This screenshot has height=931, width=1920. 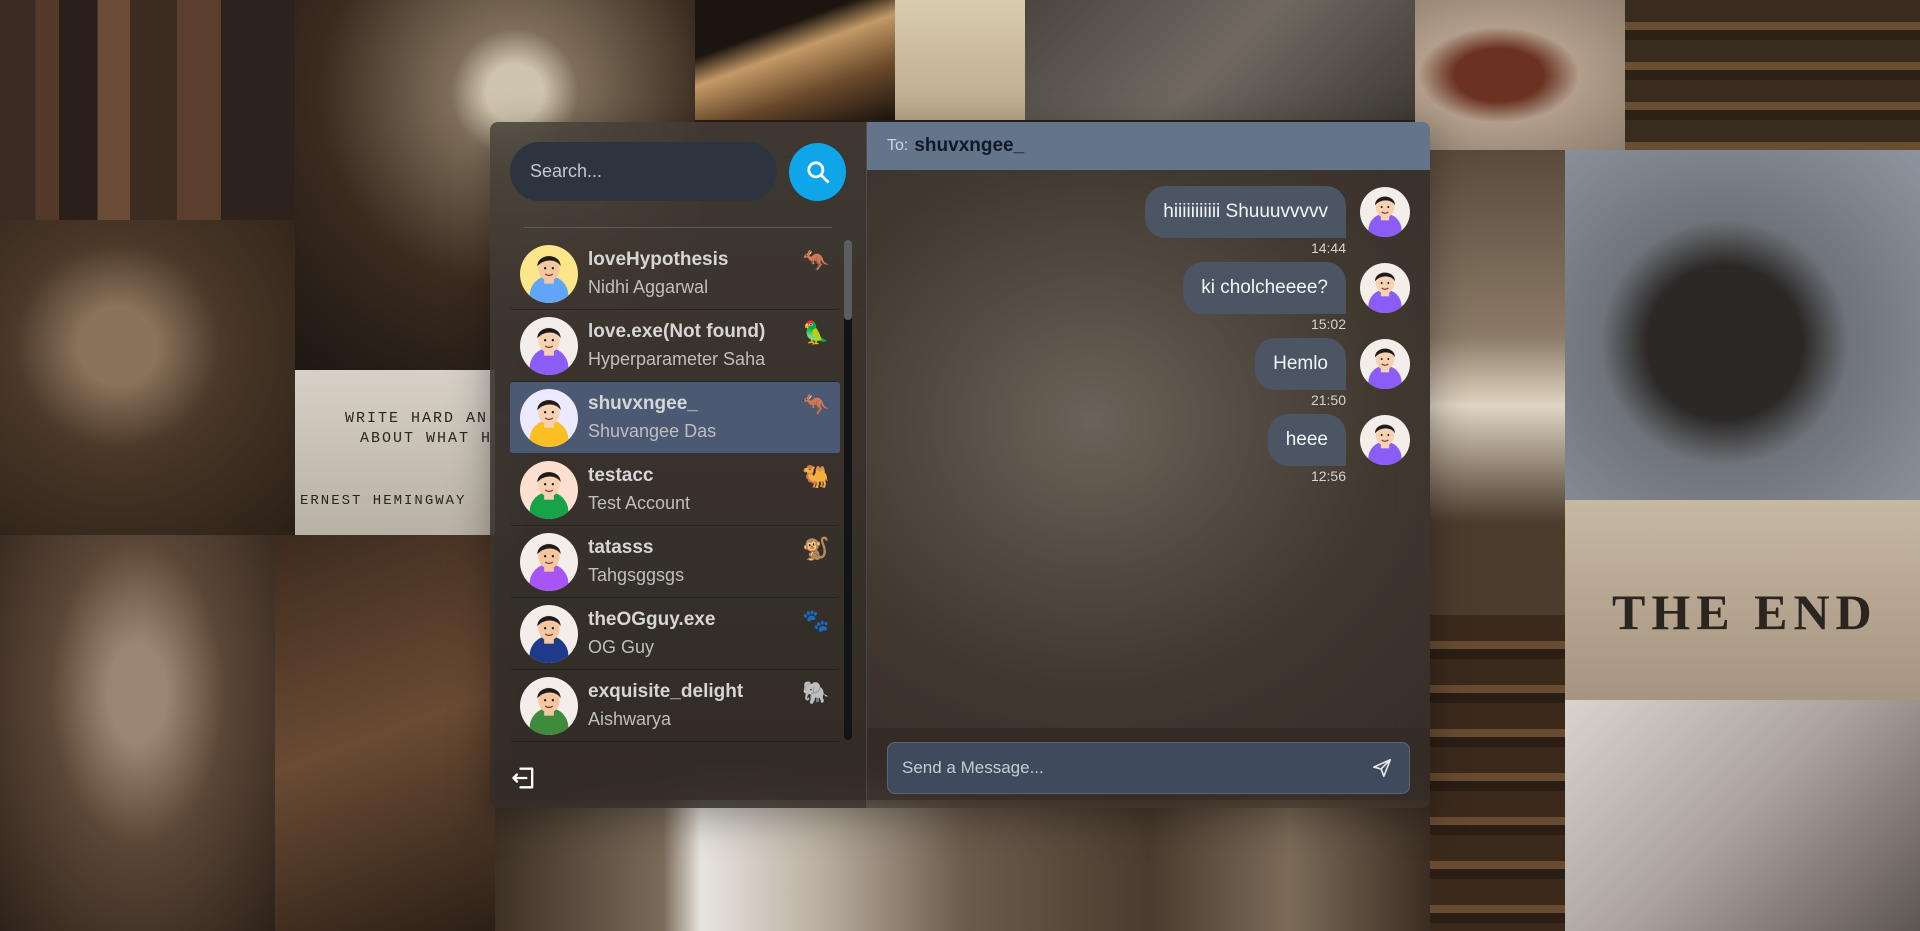 I want to click on search-input, so click(x=643, y=171).